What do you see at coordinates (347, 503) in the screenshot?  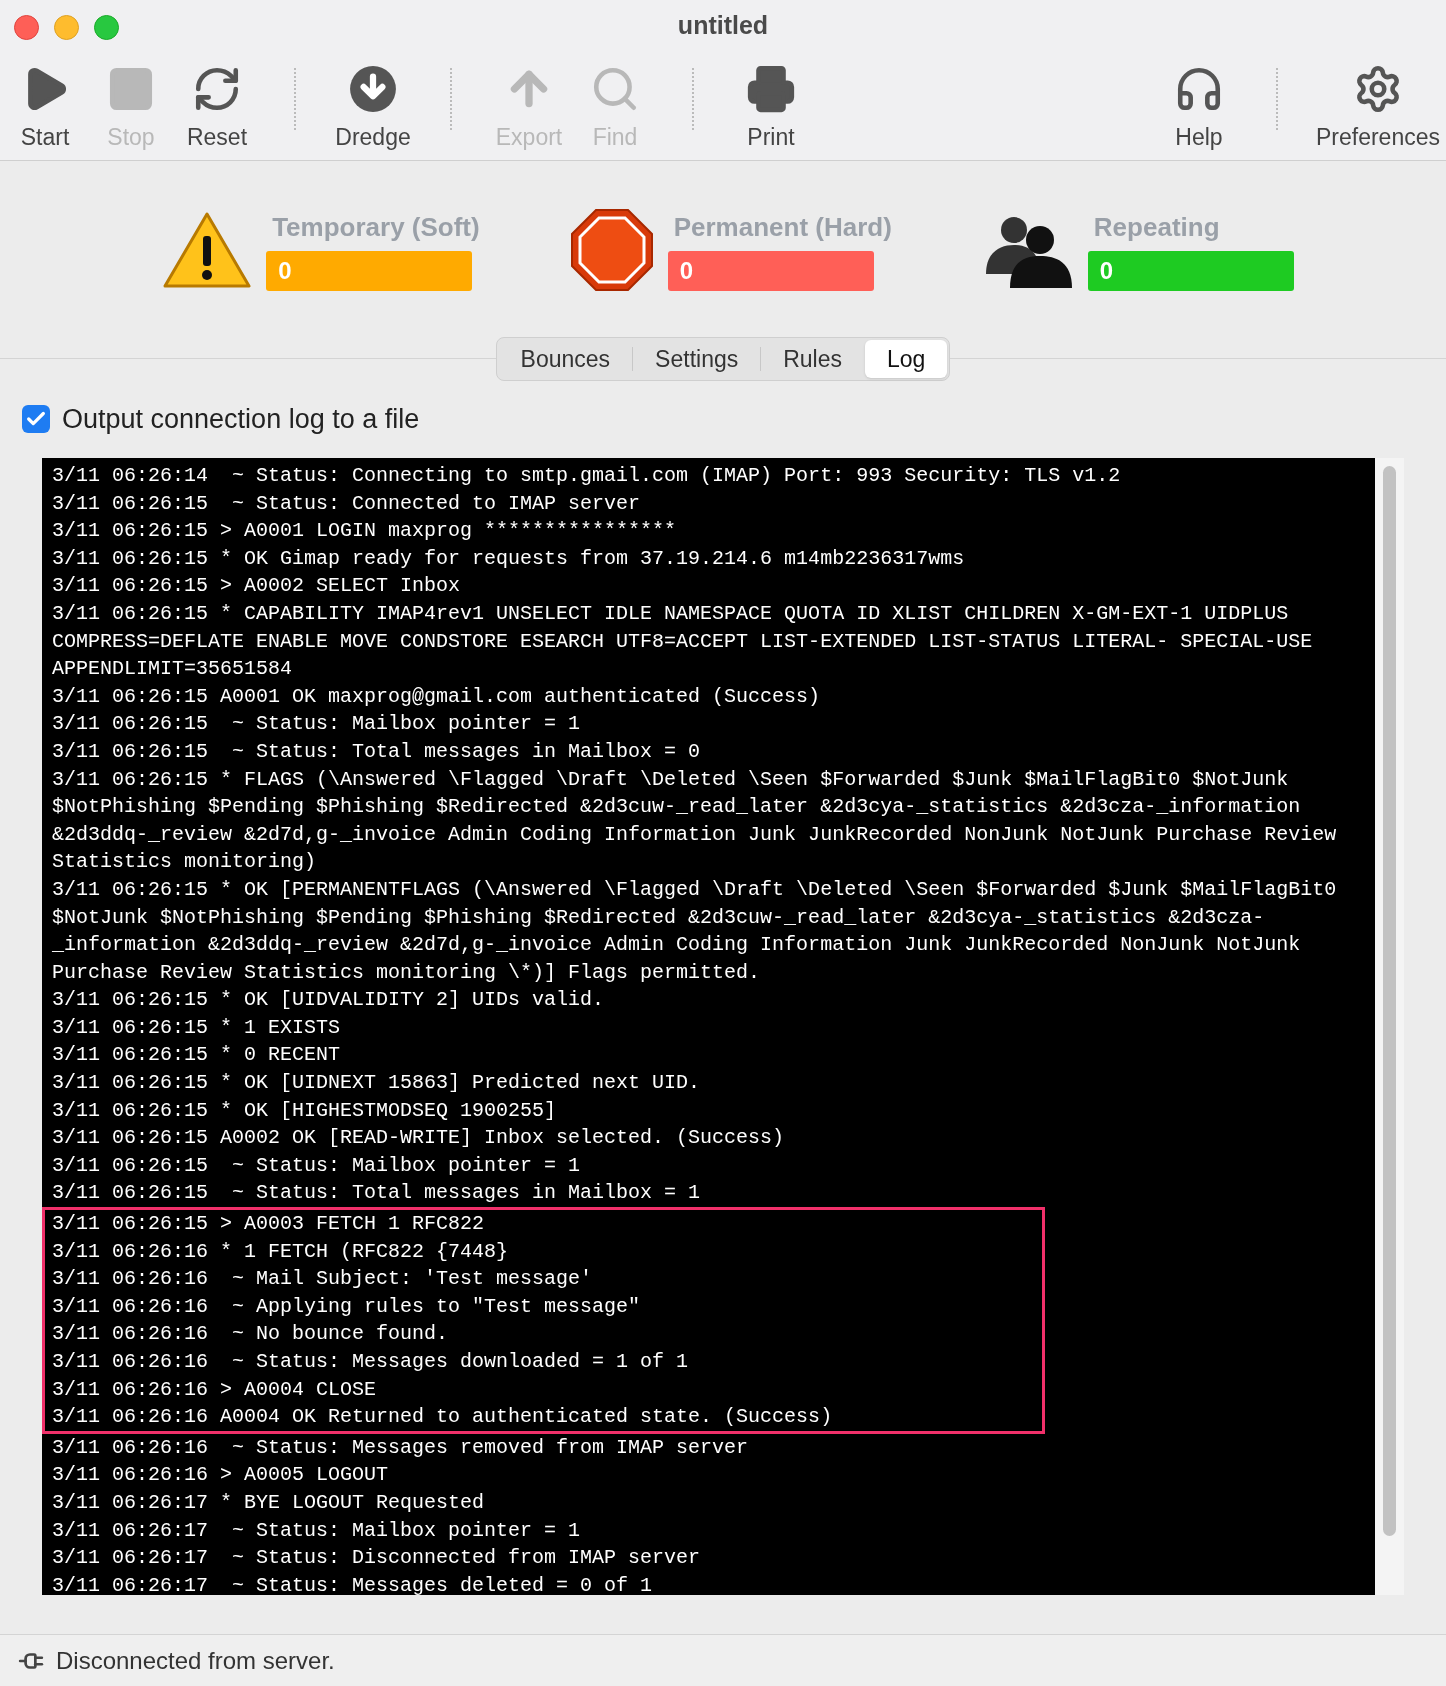 I see `log-line: 3/11 06:26:15 ~ Status: Connected to IMAP server` at bounding box center [347, 503].